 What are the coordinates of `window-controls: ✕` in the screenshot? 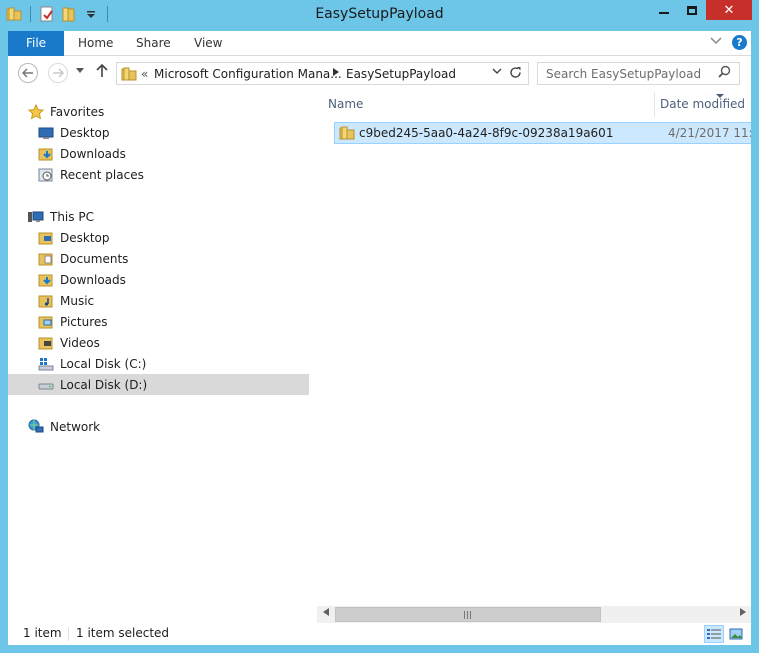 It's located at (701, 10).